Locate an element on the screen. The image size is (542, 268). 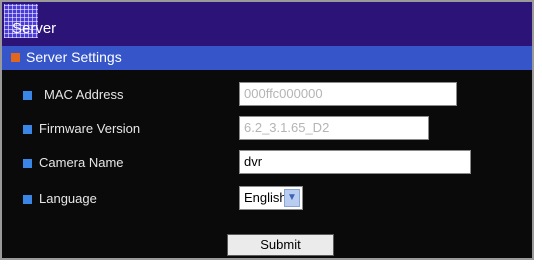
firmware-version-row: Firmware Version 6.2_3.1.65_D2 is located at coordinates (267, 130).